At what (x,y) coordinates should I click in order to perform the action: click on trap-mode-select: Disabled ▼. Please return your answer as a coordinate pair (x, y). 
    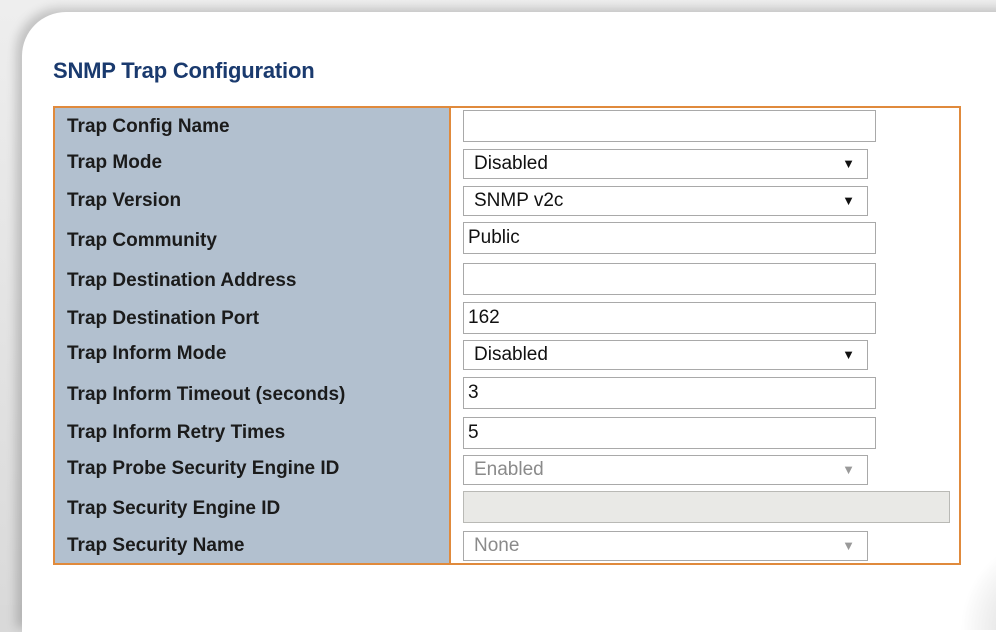
    Looking at the image, I should click on (665, 164).